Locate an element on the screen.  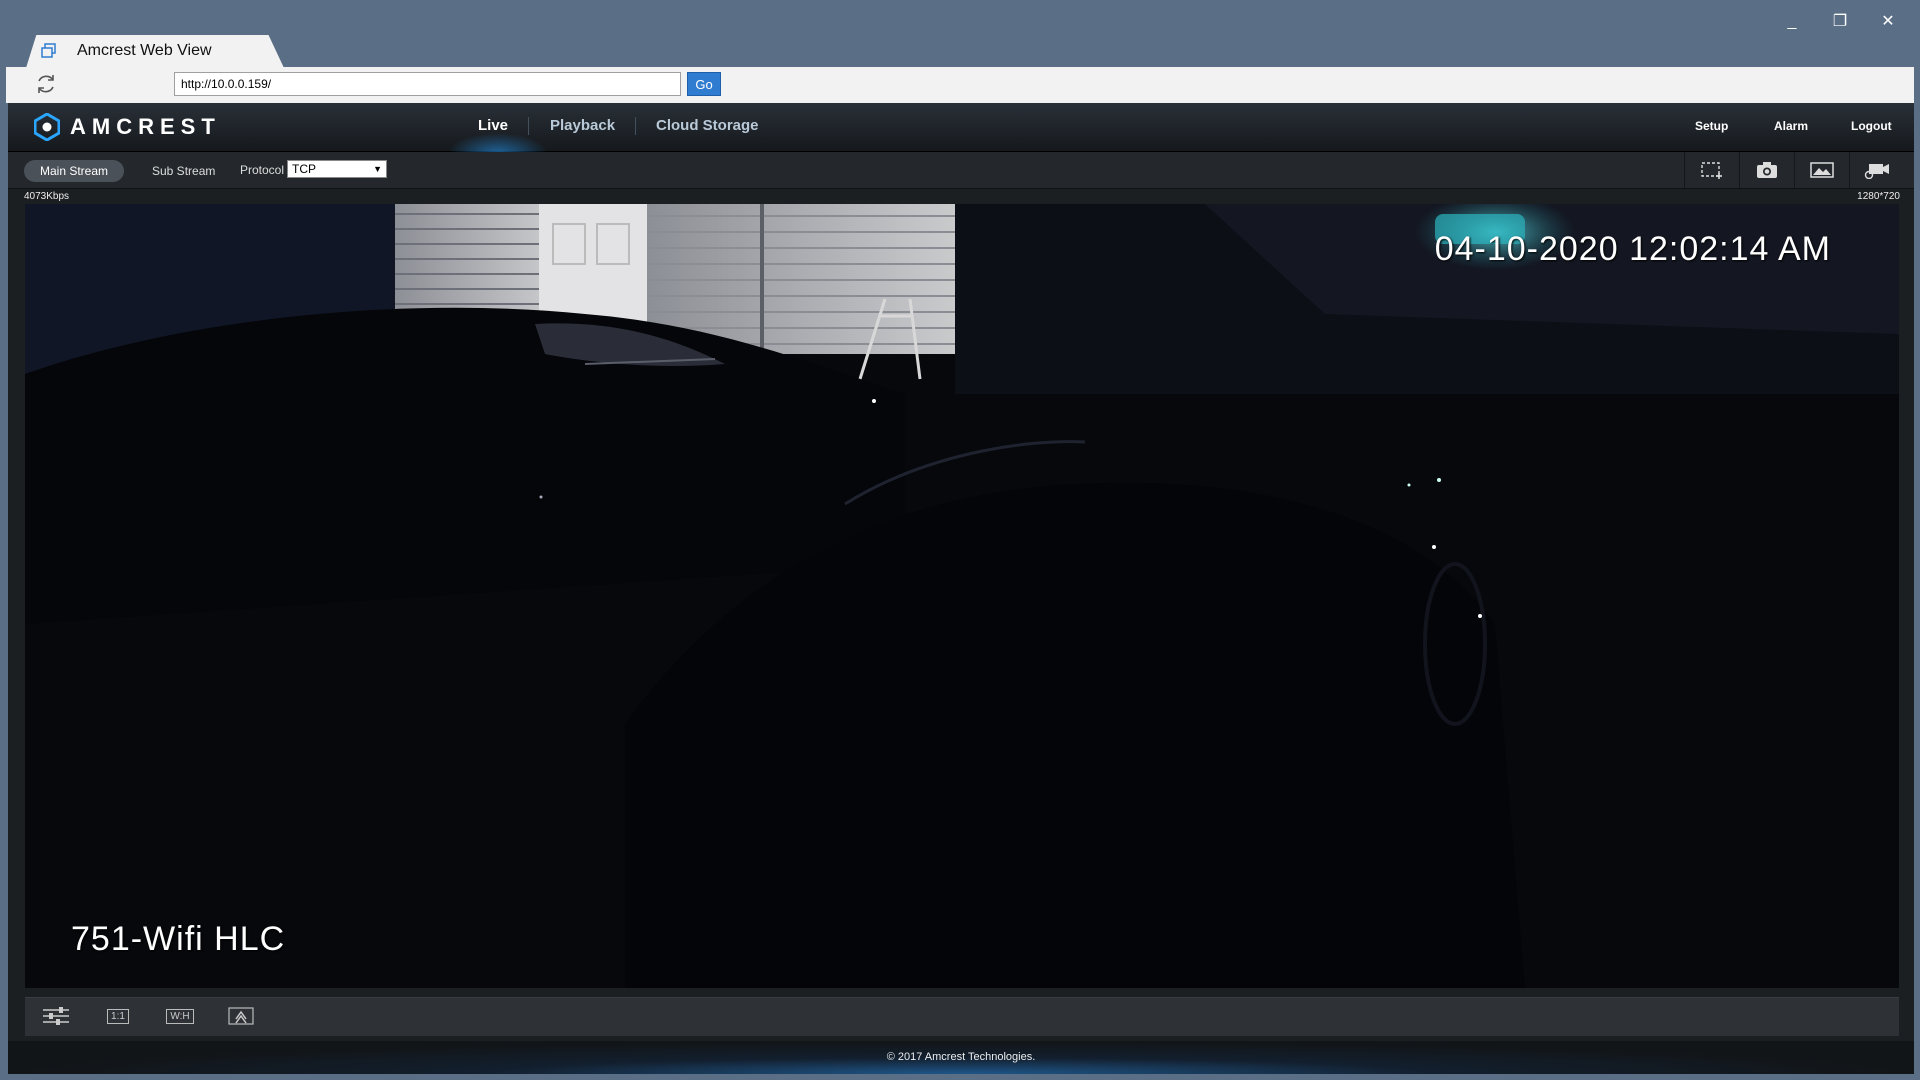
resolution-readout: 1280*720 is located at coordinates (1878, 196).